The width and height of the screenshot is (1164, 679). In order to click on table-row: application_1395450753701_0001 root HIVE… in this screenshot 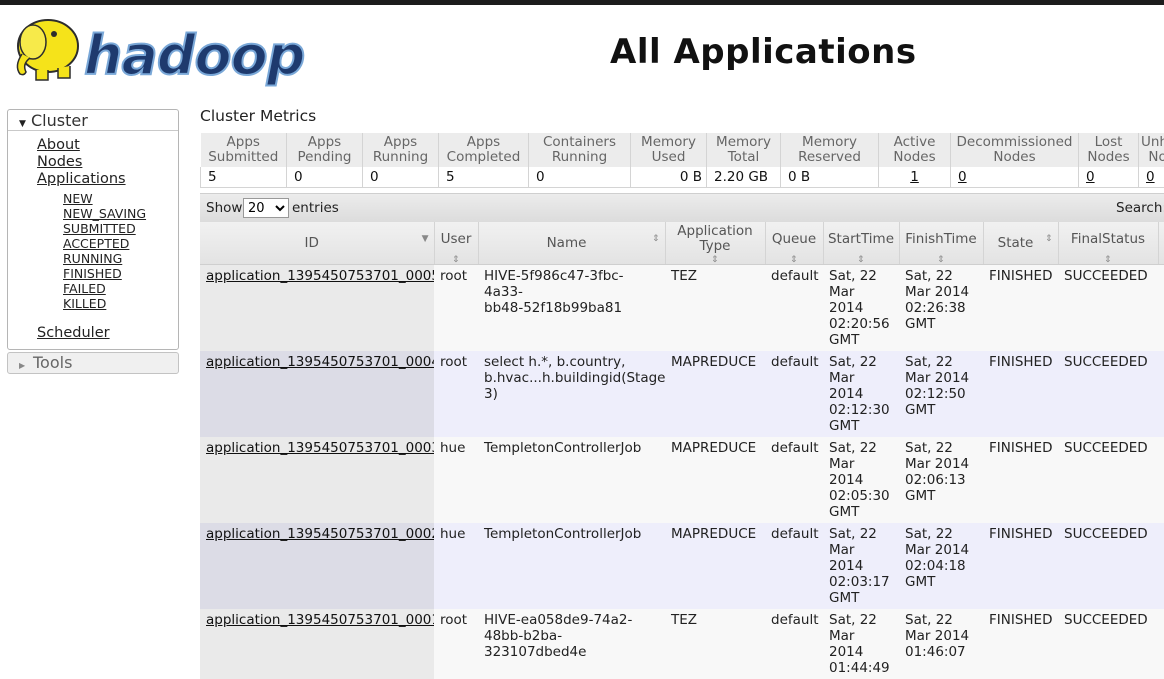, I will do `click(682, 644)`.